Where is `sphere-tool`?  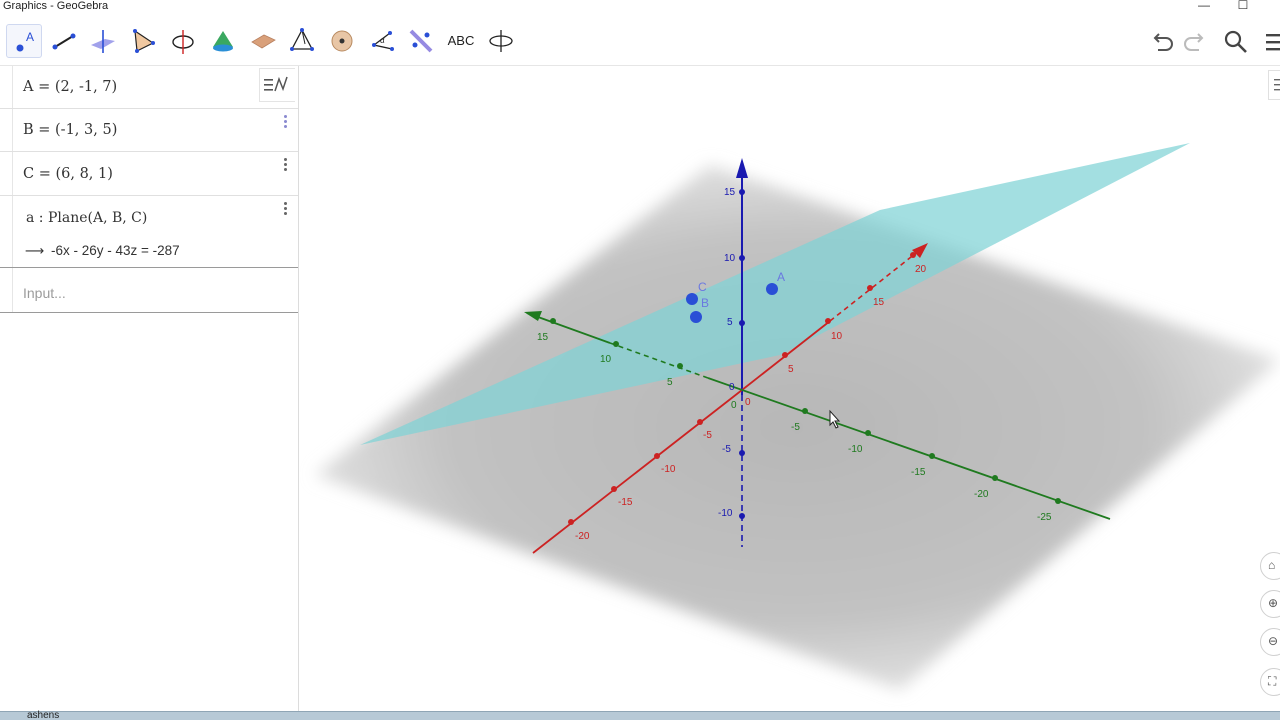
sphere-tool is located at coordinates (342, 41).